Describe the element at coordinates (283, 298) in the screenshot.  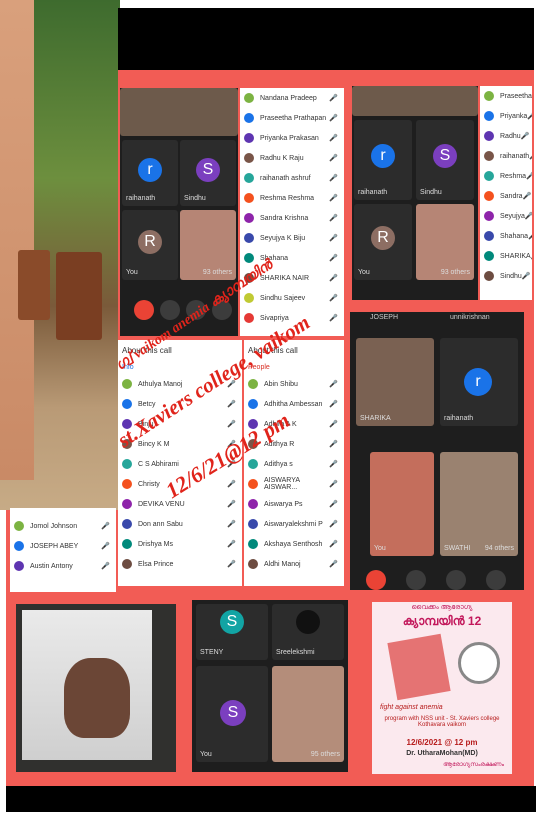
I see `list-item-label: Sindhu Sajeev` at that location.